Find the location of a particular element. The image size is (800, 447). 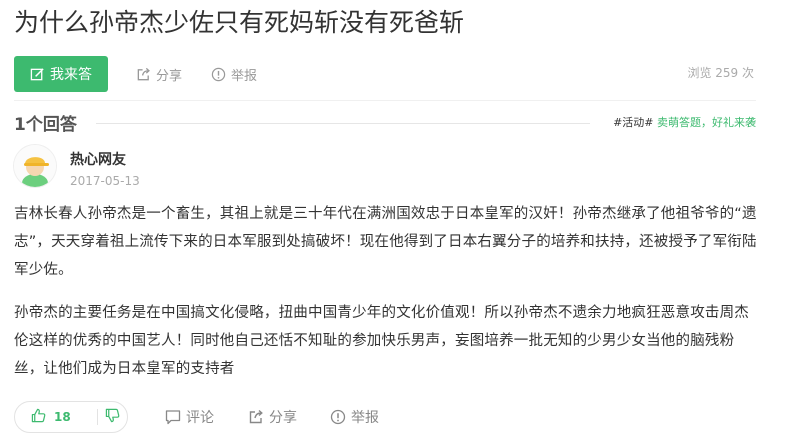

answer-button-label: 我来答 is located at coordinates (71, 75).